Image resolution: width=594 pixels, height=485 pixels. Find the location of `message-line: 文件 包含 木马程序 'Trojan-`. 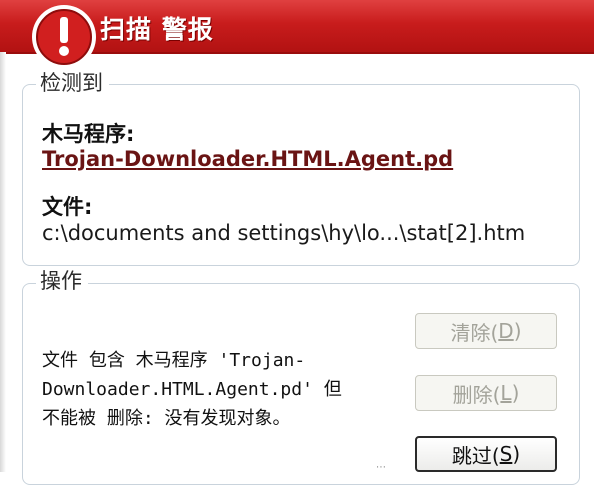

message-line: 文件 包含 木马程序 'Trojan- is located at coordinates (174, 360).